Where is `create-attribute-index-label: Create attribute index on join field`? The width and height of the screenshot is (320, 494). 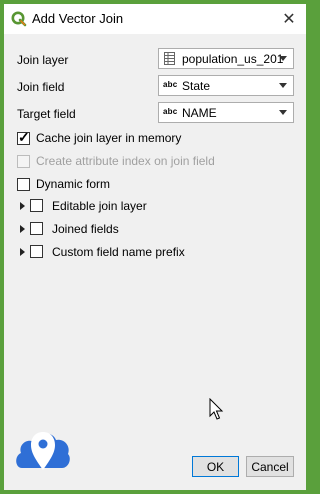
create-attribute-index-label: Create attribute index on join field is located at coordinates (125, 161).